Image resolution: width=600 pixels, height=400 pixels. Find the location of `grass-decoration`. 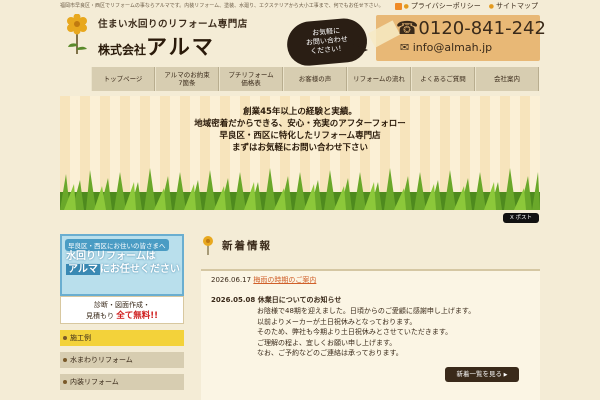

grass-decoration is located at coordinates (300, 189).